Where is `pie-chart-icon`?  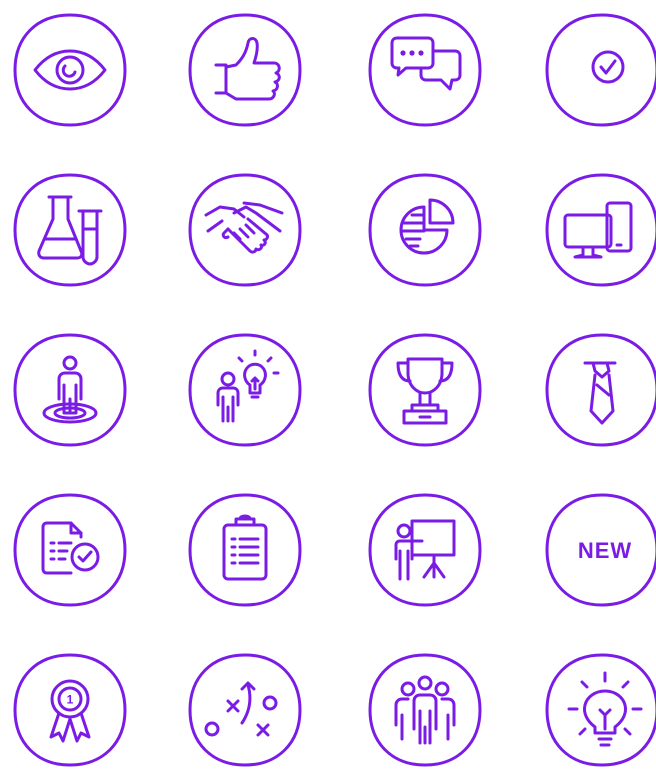 pie-chart-icon is located at coordinates (425, 230).